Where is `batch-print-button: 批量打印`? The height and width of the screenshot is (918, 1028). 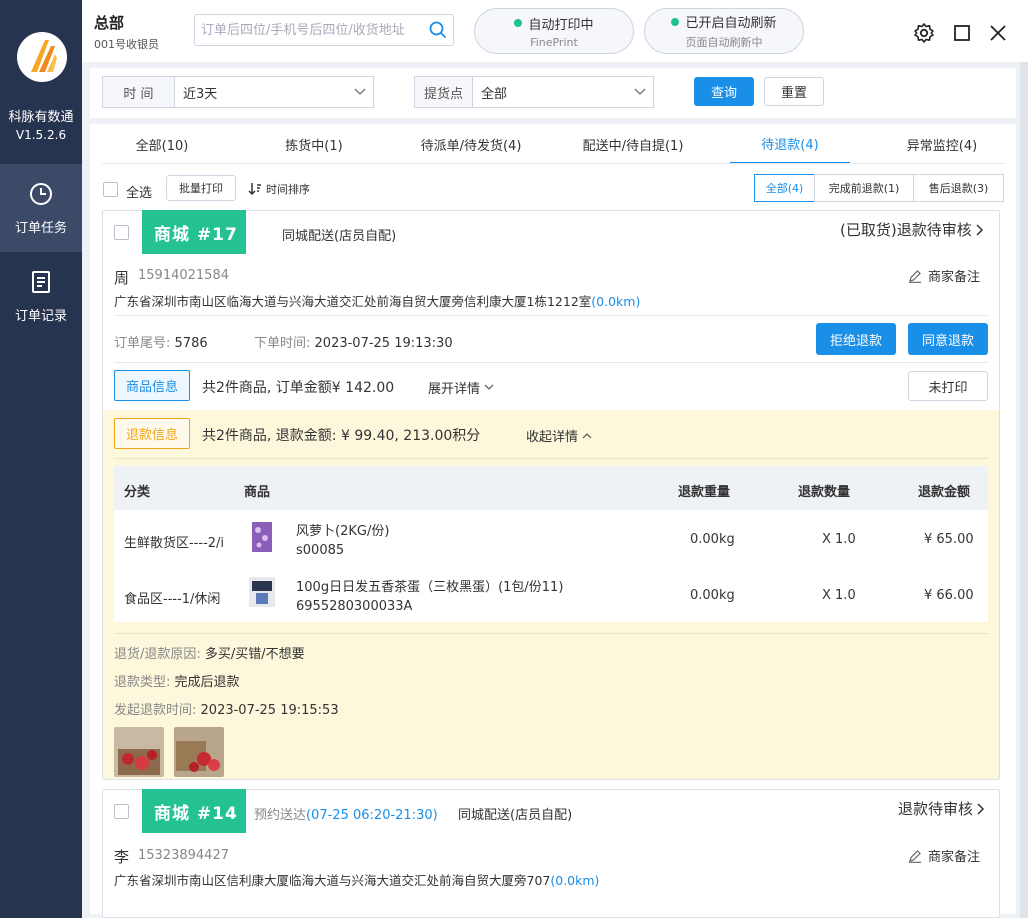
batch-print-button: 批量打印 is located at coordinates (201, 188).